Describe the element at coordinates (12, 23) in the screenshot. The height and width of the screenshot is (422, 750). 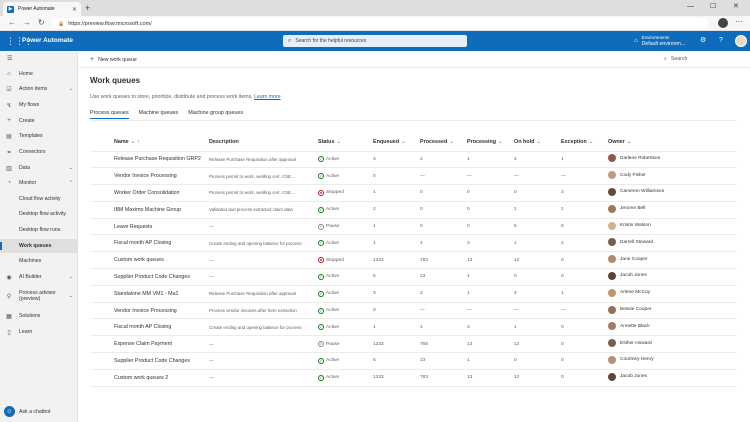
I see `back-icon: ←` at that location.